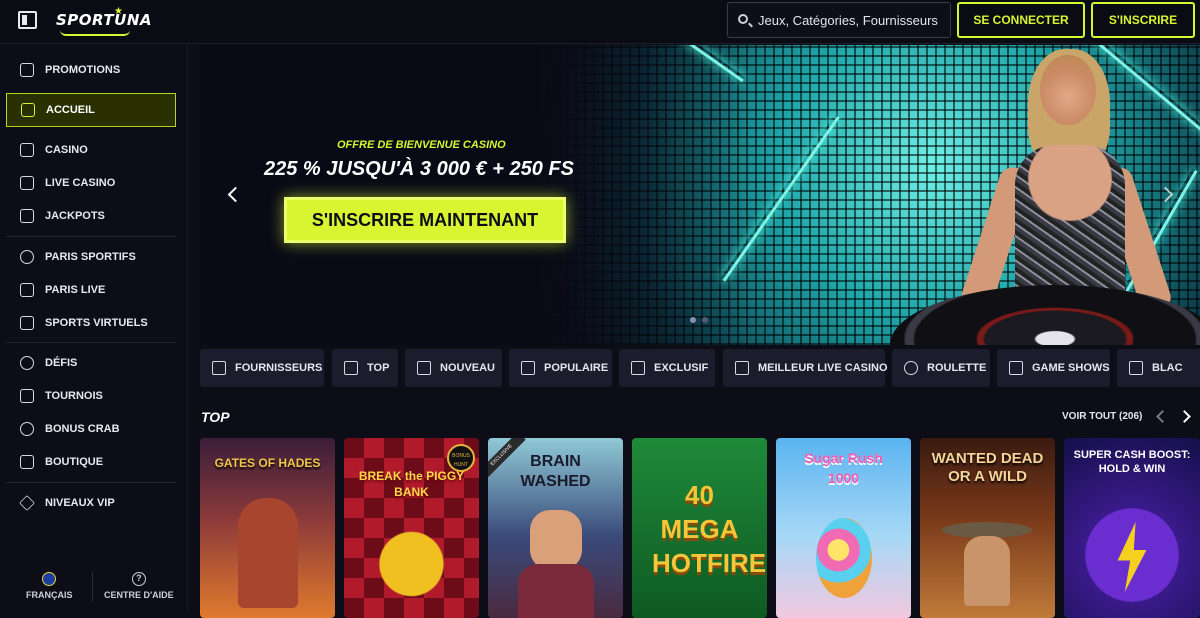 This screenshot has width=1200, height=618. What do you see at coordinates (91, 290) in the screenshot?
I see `sidebar-item-paris-live: PARIS LIVE` at bounding box center [91, 290].